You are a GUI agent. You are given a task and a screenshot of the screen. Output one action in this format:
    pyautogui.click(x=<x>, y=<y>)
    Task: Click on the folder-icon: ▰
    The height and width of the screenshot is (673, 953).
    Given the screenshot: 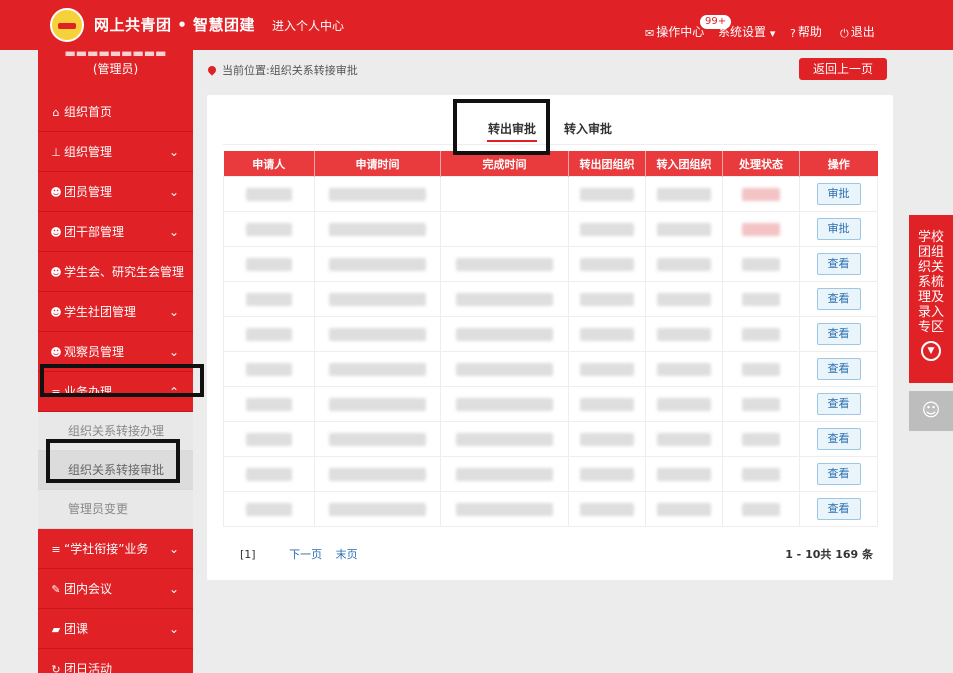 What is the action you would take?
    pyautogui.click(x=56, y=629)
    